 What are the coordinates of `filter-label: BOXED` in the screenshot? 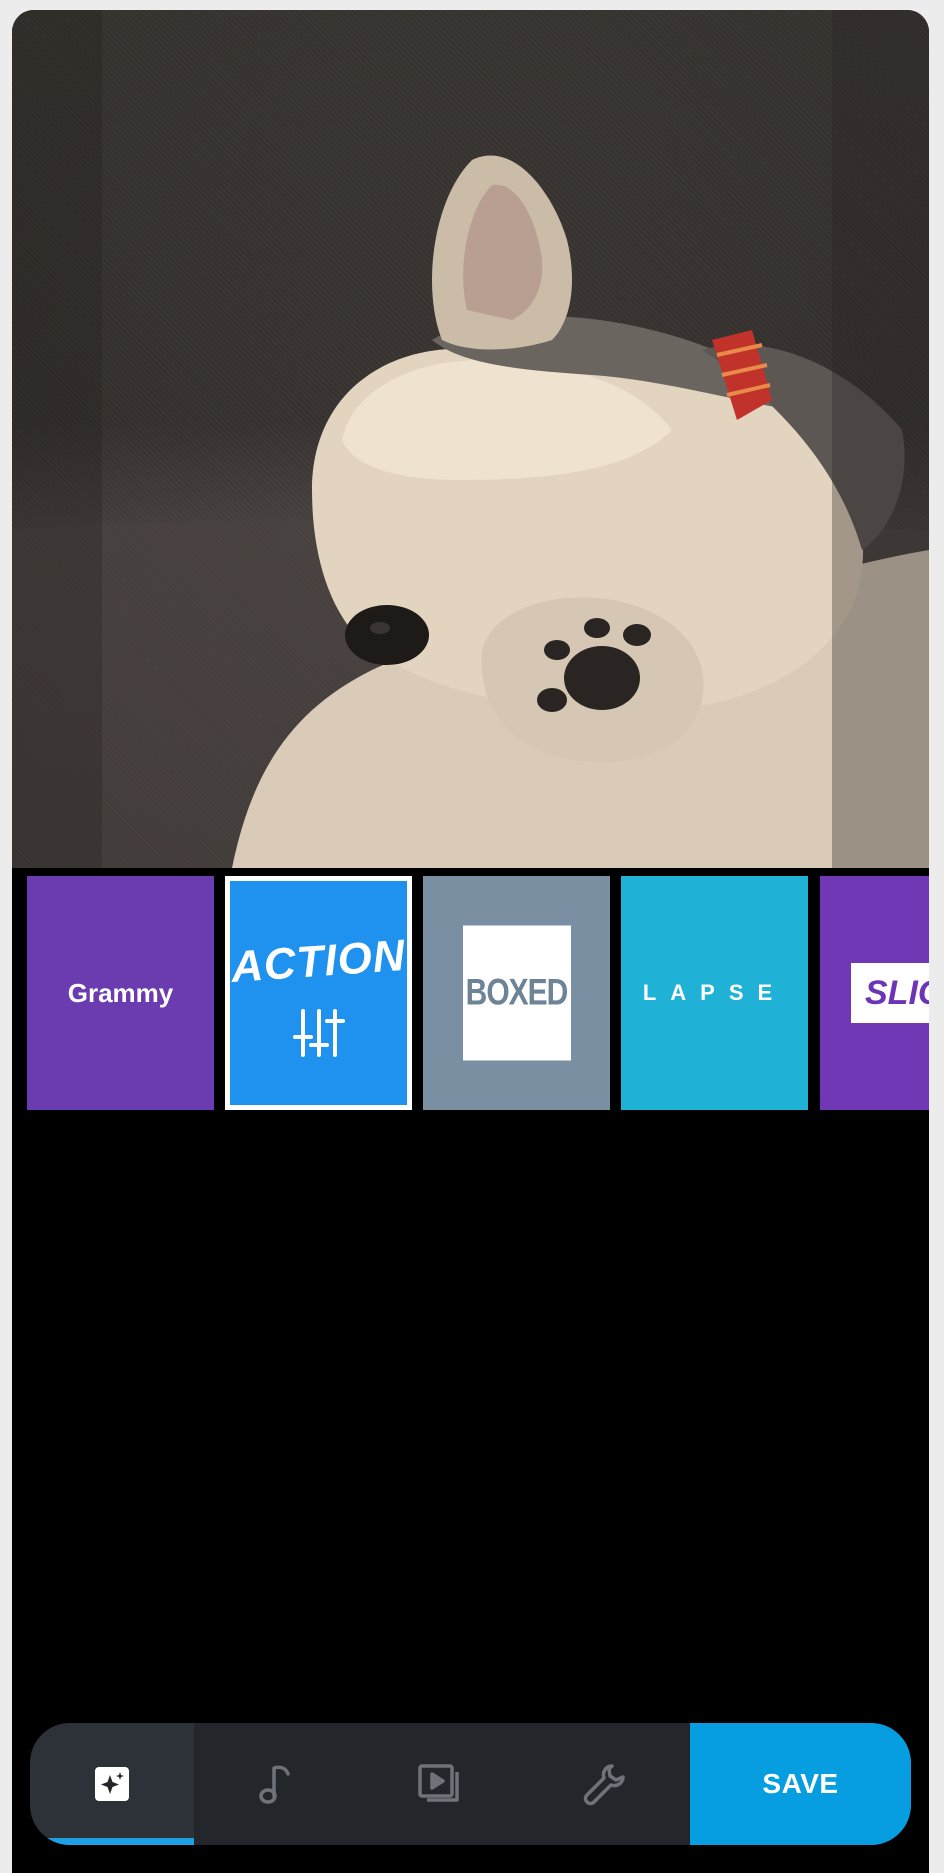 It's located at (516, 993).